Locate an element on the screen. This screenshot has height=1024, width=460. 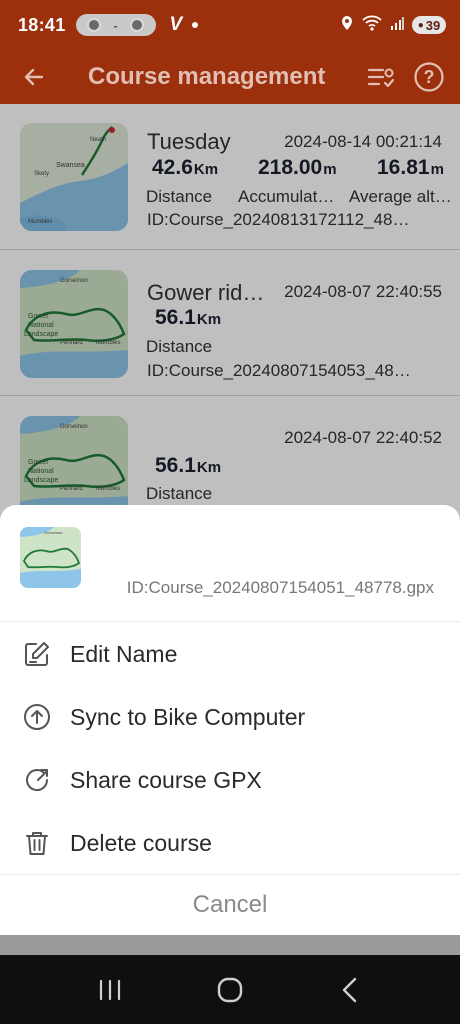
delete-label: Delete course is located at coordinates (141, 842).